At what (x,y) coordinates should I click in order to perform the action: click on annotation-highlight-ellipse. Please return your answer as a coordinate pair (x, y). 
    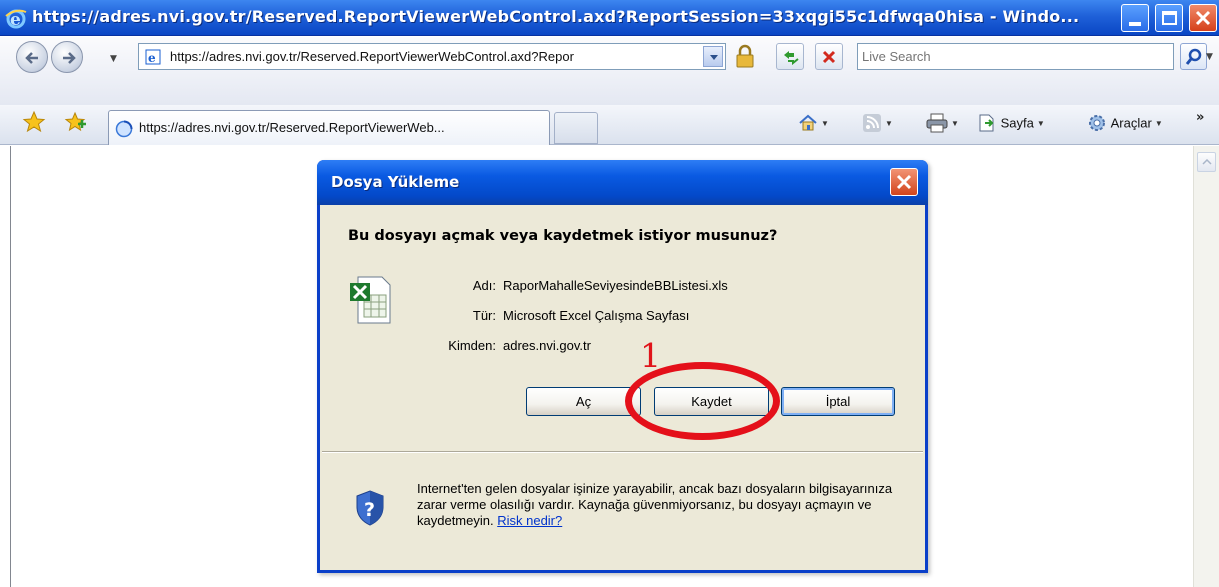
    Looking at the image, I should click on (702, 401).